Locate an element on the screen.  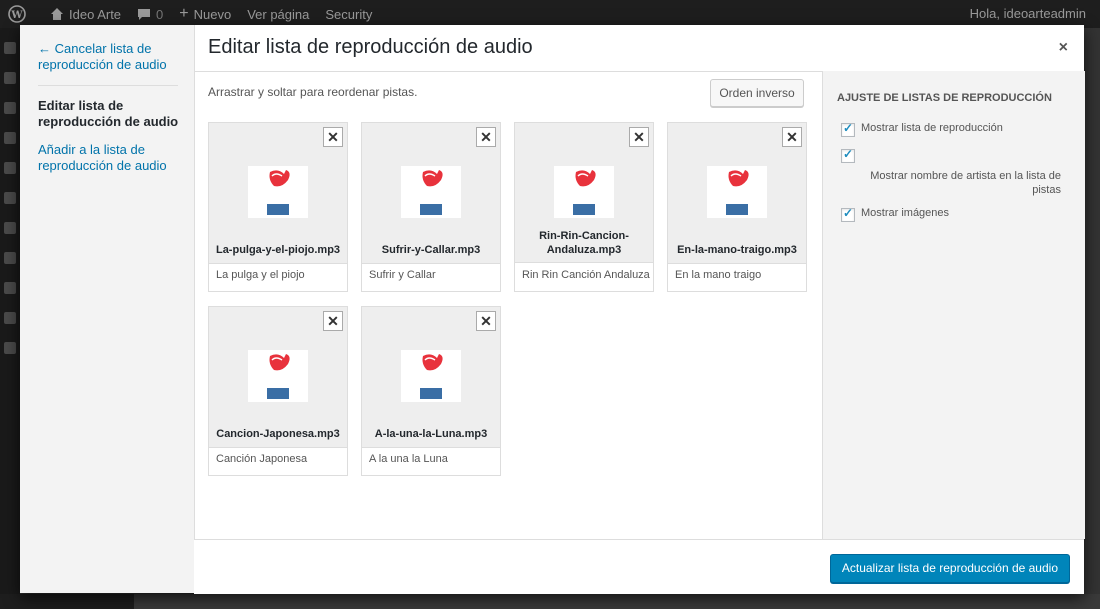
new-content-link: + Nuevo is located at coordinates (205, 14).